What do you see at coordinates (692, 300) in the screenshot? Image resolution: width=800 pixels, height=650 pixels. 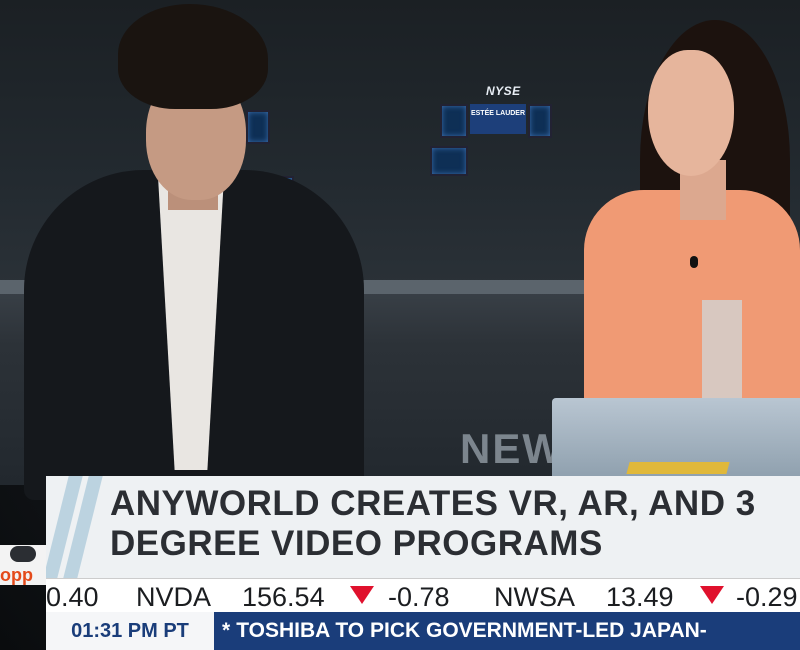 I see `host-blouse` at bounding box center [692, 300].